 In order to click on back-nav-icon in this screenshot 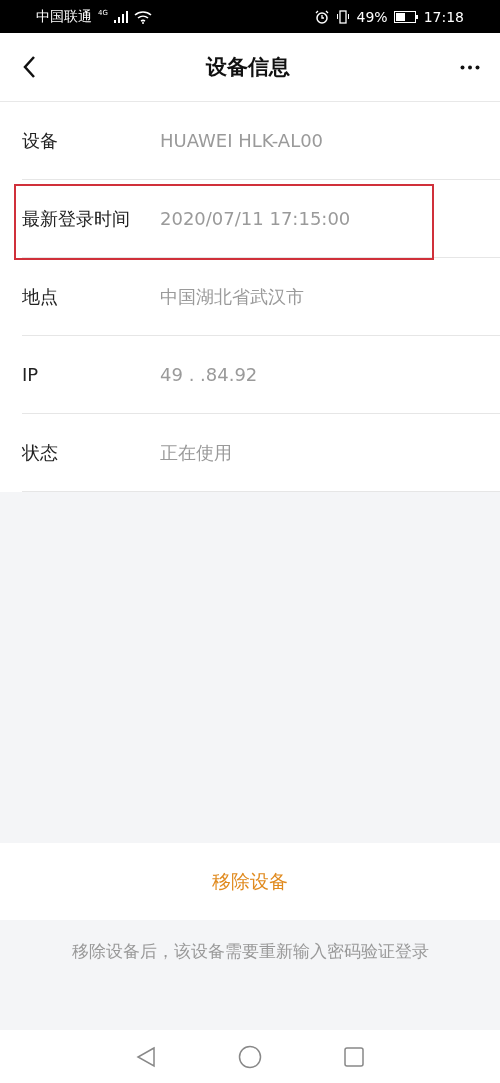, I will do `click(146, 1056)`.